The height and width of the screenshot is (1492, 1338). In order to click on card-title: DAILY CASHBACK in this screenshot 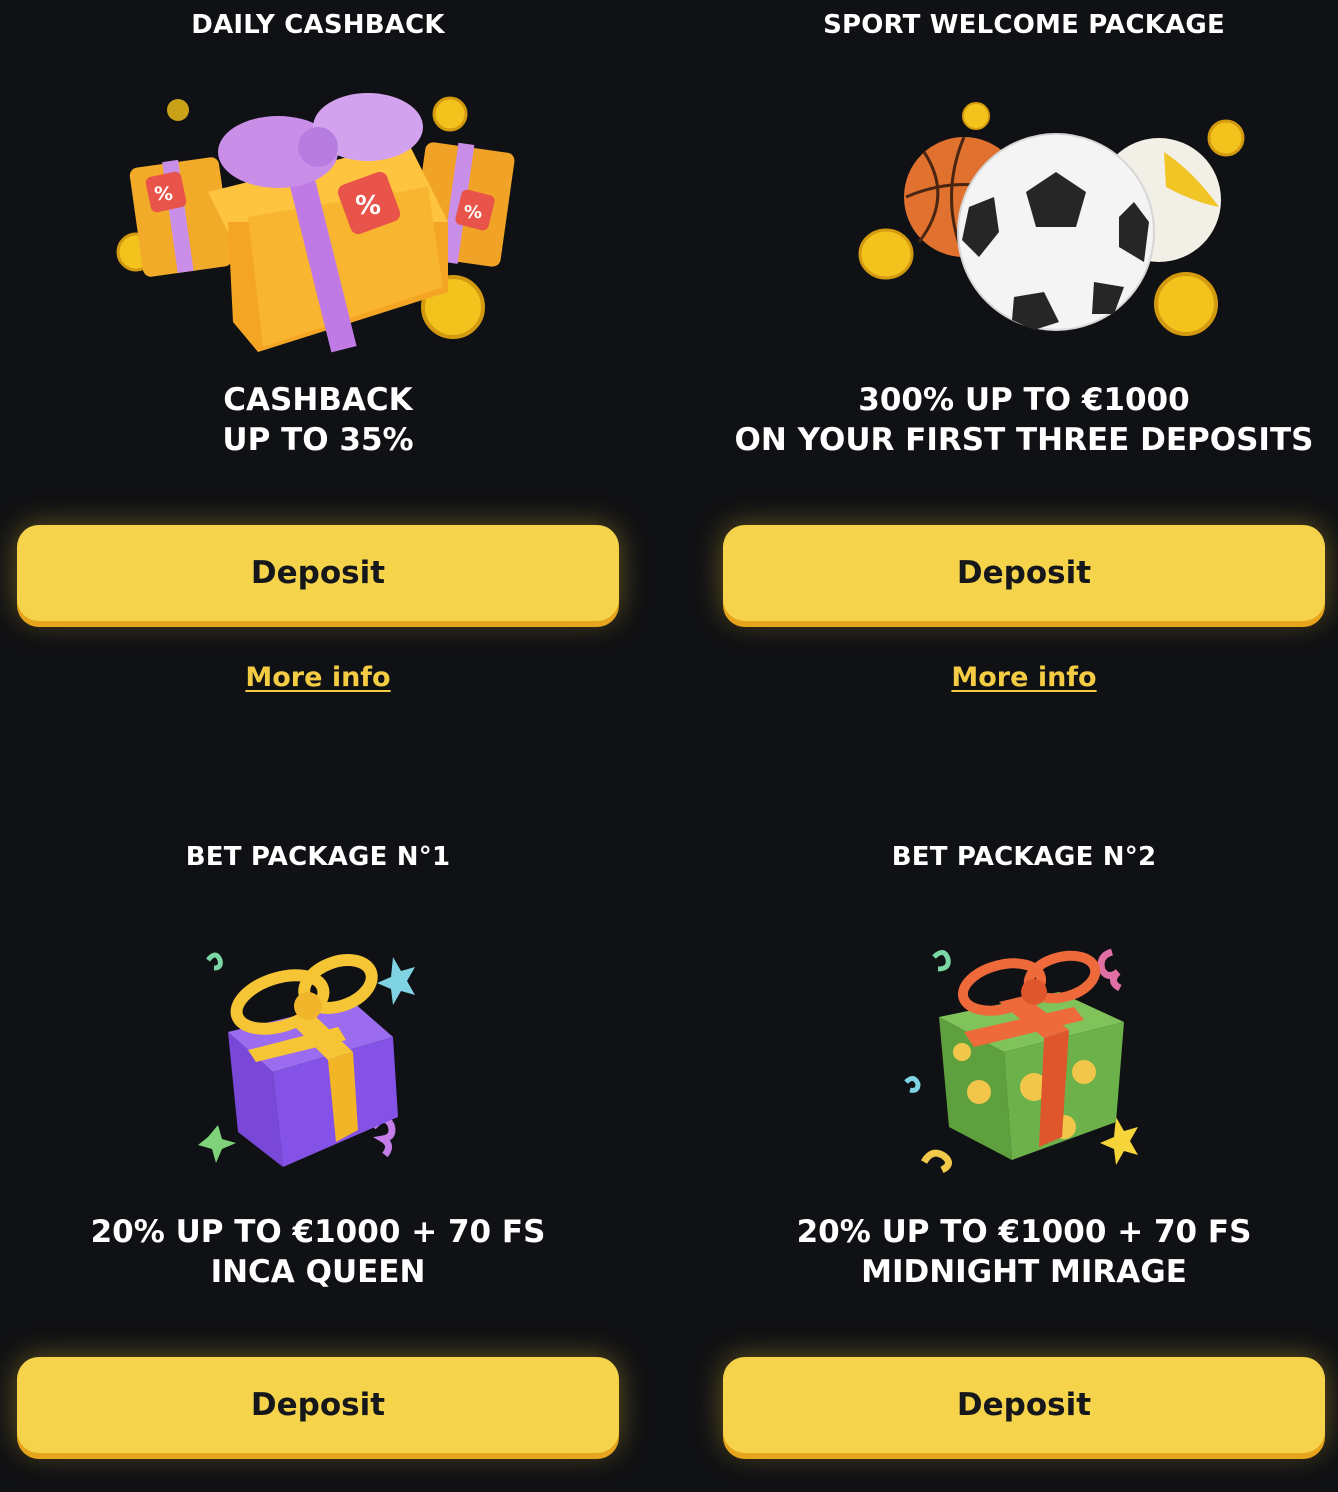, I will do `click(318, 25)`.